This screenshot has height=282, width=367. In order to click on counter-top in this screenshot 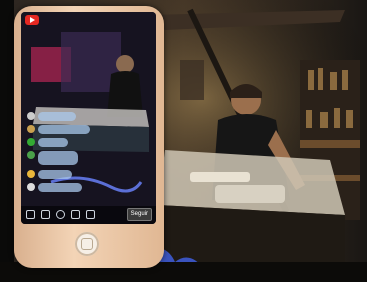, I will do `click(251, 182)`.